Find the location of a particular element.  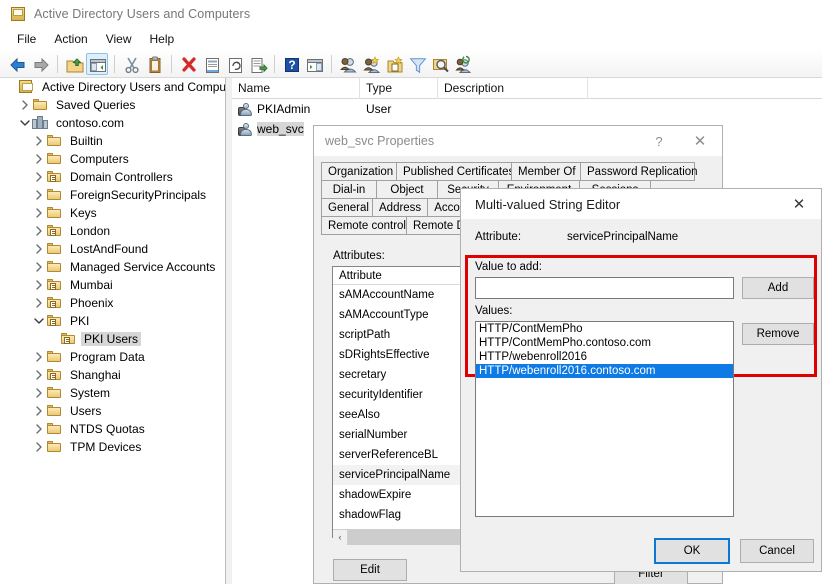

tree-item-system: System is located at coordinates (112, 393).